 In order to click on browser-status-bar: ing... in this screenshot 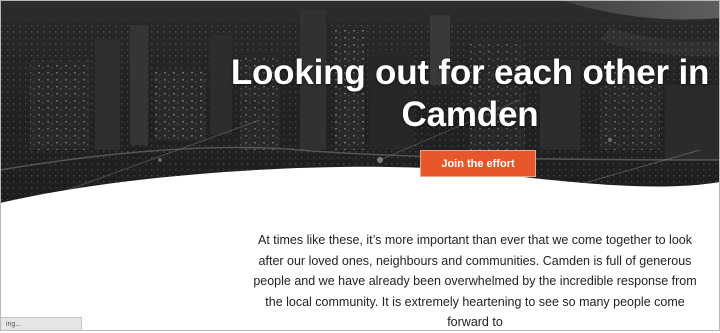, I will do `click(41, 324)`.